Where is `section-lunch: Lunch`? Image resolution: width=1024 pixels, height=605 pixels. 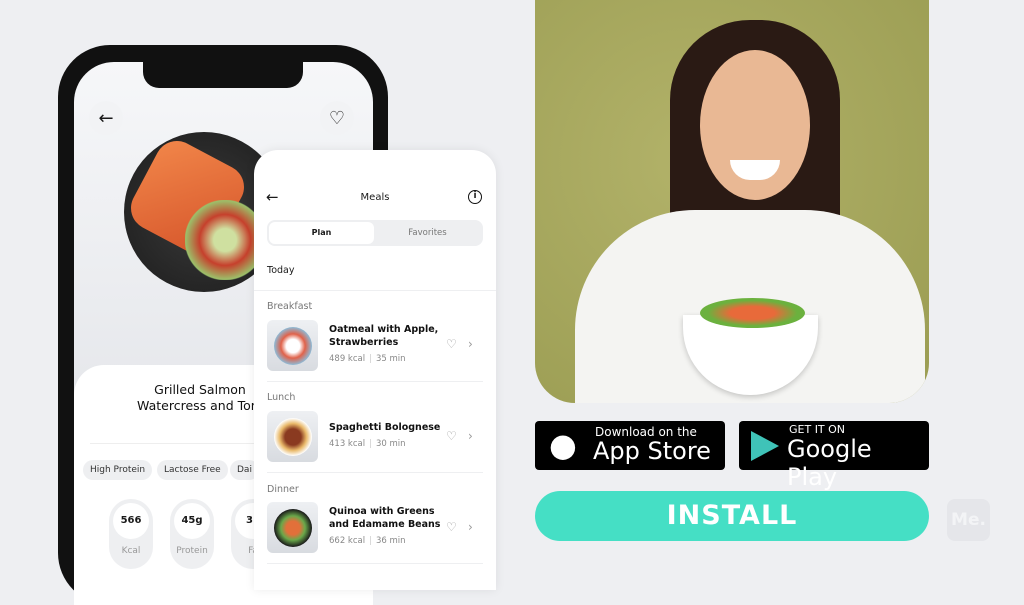
section-lunch: Lunch is located at coordinates (281, 397).